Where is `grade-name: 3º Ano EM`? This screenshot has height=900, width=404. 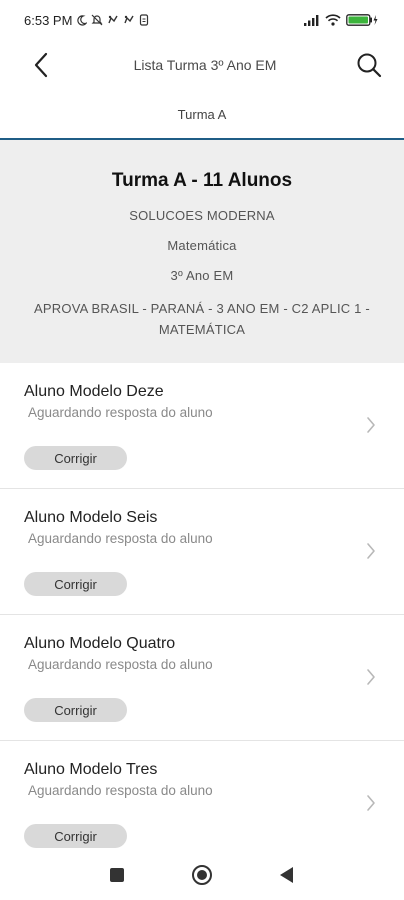
grade-name: 3º Ano EM is located at coordinates (202, 275).